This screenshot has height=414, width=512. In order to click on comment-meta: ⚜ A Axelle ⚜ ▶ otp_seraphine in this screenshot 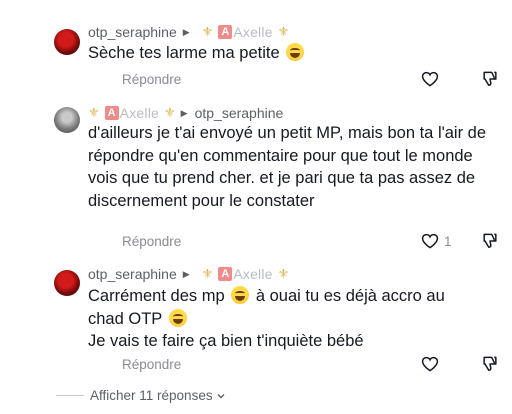, I will do `click(185, 113)`.